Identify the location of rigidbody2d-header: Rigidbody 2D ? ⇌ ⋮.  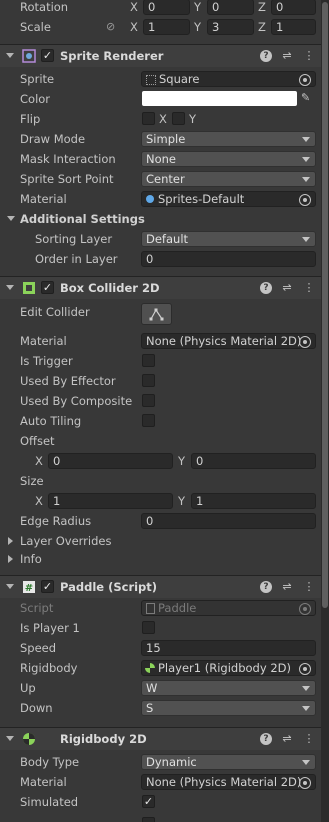
(160, 738).